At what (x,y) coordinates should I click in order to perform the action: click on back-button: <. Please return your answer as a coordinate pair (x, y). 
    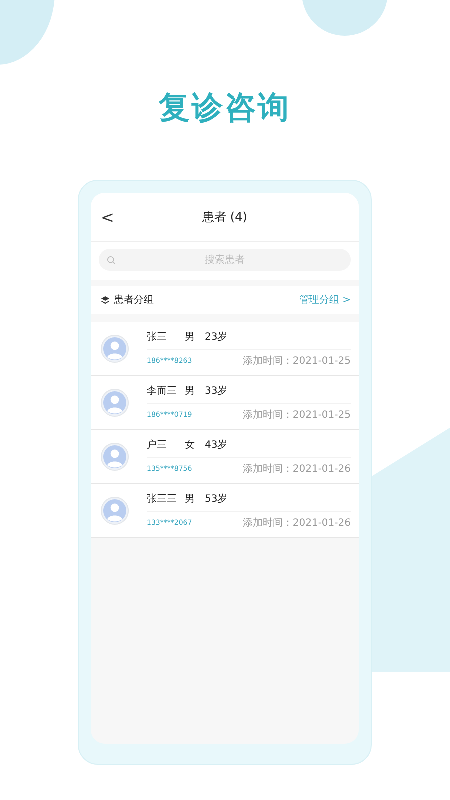
    Looking at the image, I should click on (107, 217).